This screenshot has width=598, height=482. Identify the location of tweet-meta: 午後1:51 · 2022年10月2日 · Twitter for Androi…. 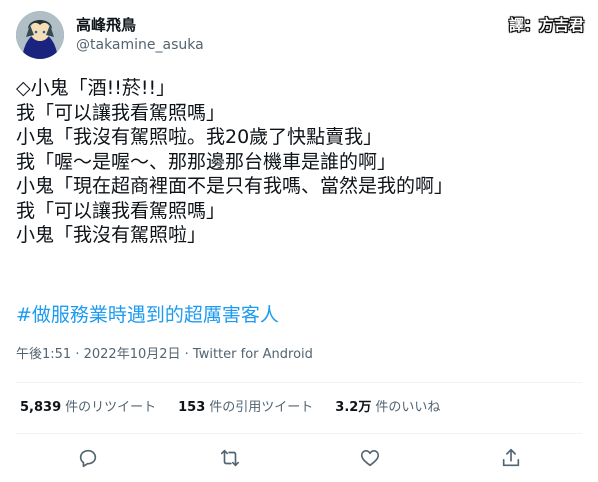
(164, 355).